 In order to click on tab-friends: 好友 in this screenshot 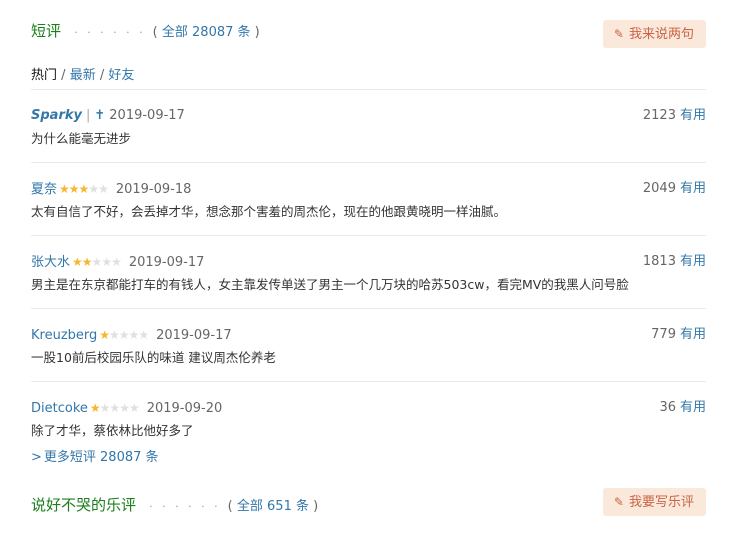, I will do `click(121, 75)`.